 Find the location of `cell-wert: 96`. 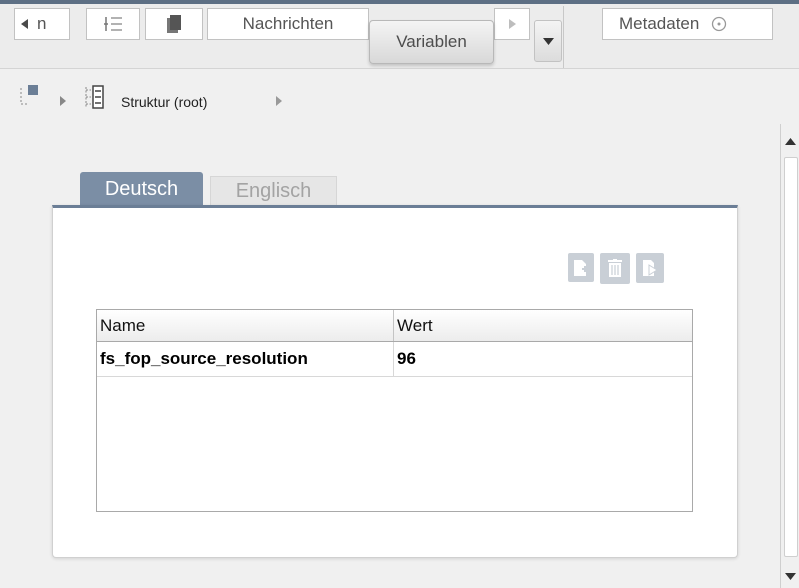

cell-wert: 96 is located at coordinates (543, 359).